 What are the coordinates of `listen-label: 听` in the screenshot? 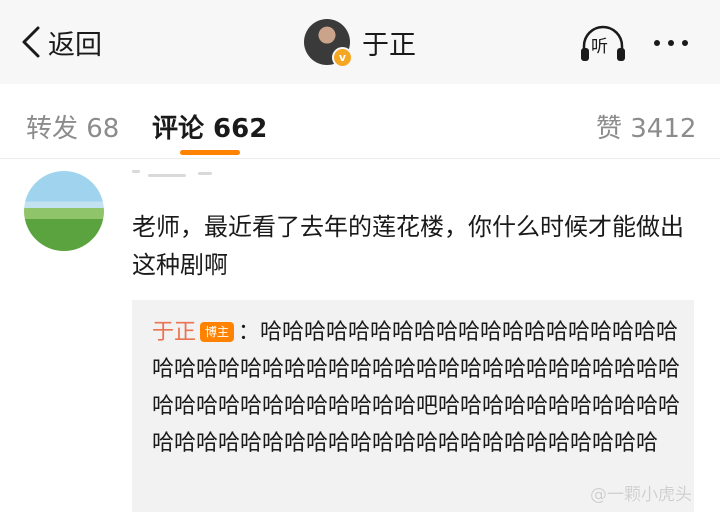 It's located at (599, 47).